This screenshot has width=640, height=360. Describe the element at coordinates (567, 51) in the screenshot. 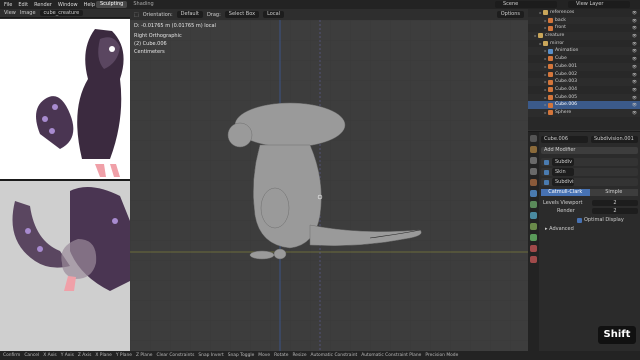

I see `outliner-row-label: Animation` at that location.